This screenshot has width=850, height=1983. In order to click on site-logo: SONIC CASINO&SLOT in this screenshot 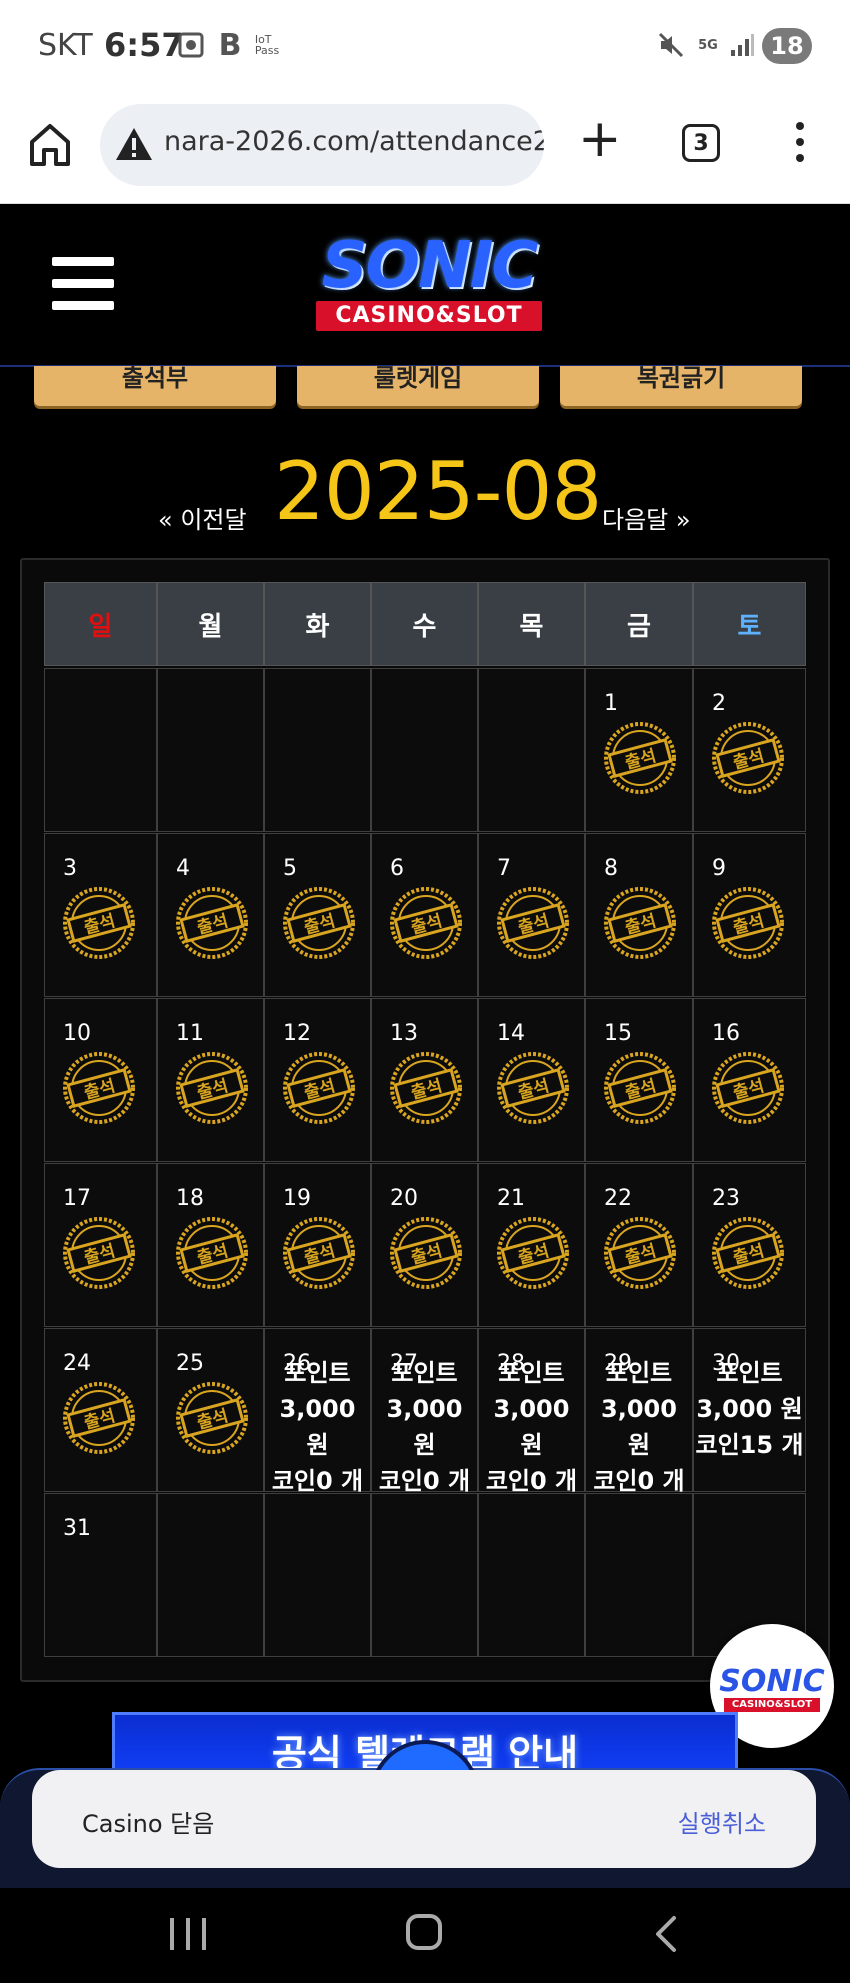, I will do `click(429, 284)`.